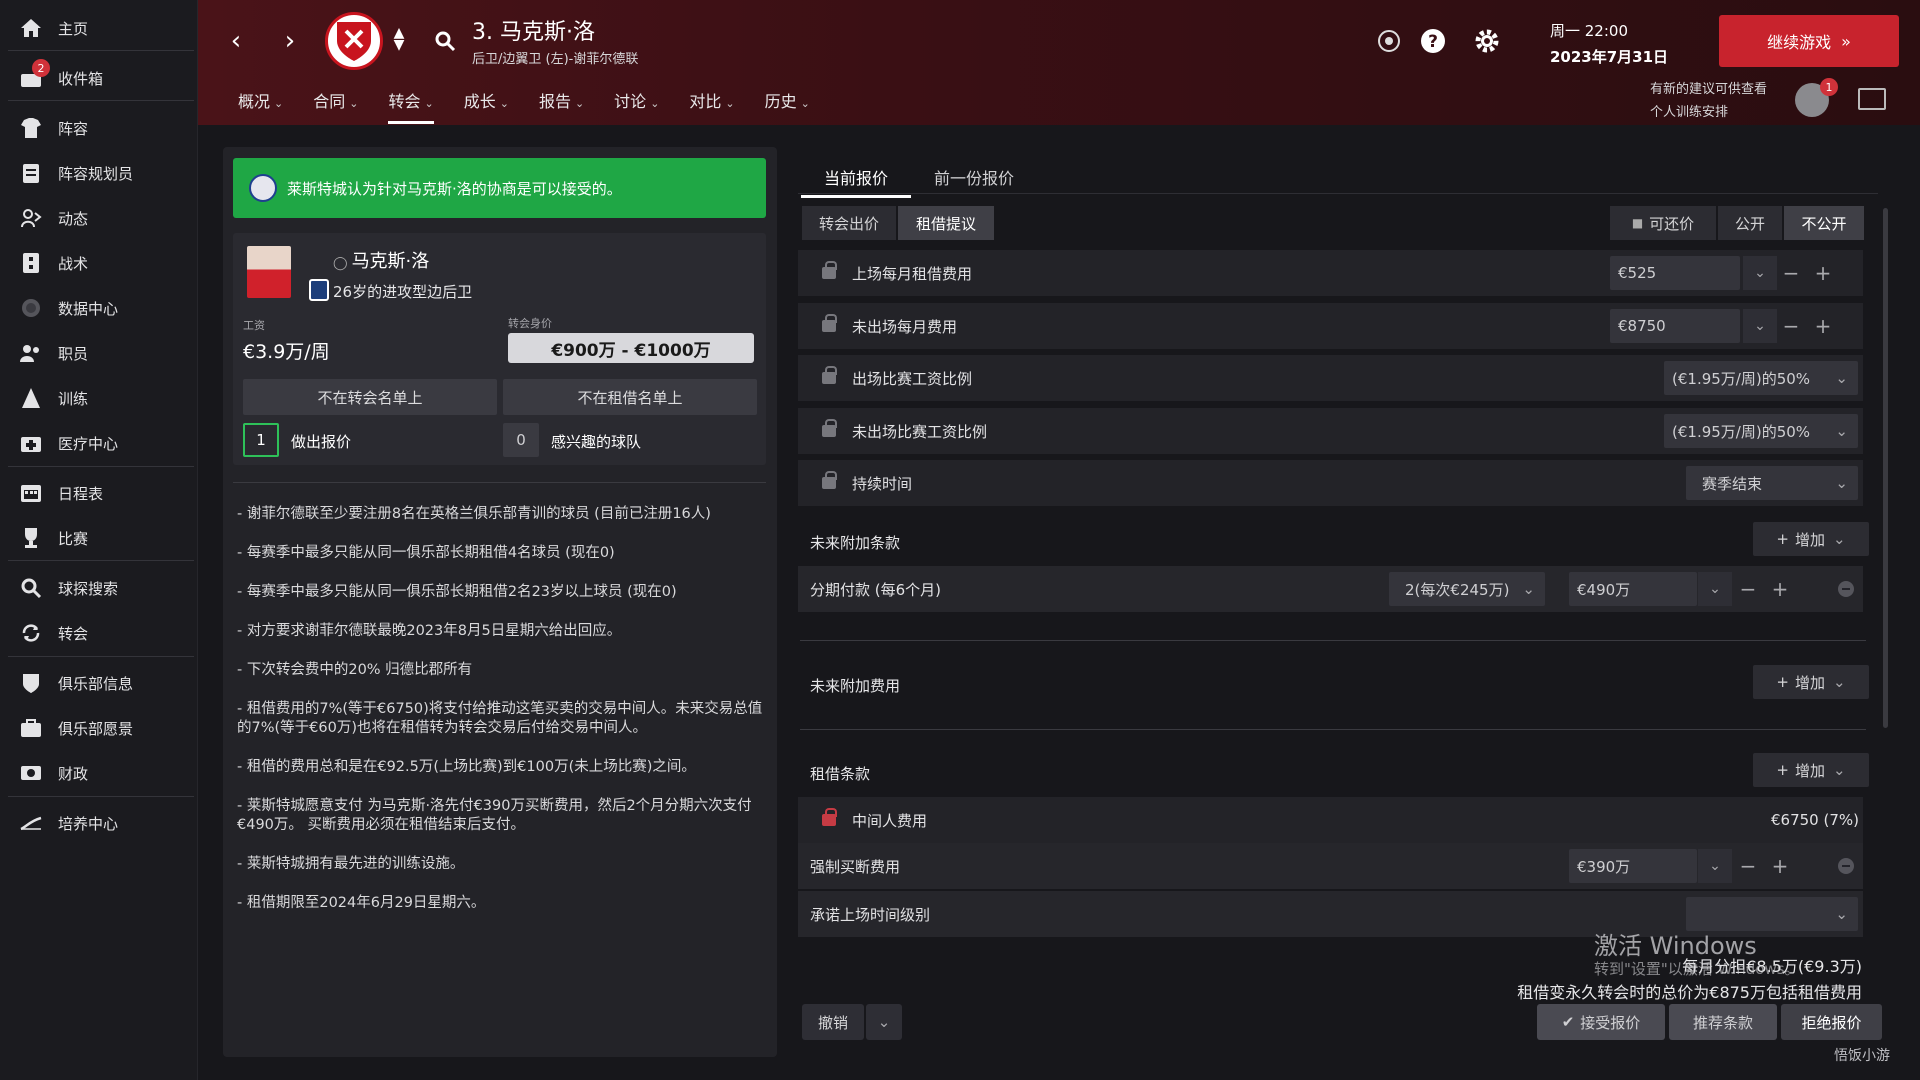  I want to click on sidebar-item-schedule: 日程表, so click(98, 493).